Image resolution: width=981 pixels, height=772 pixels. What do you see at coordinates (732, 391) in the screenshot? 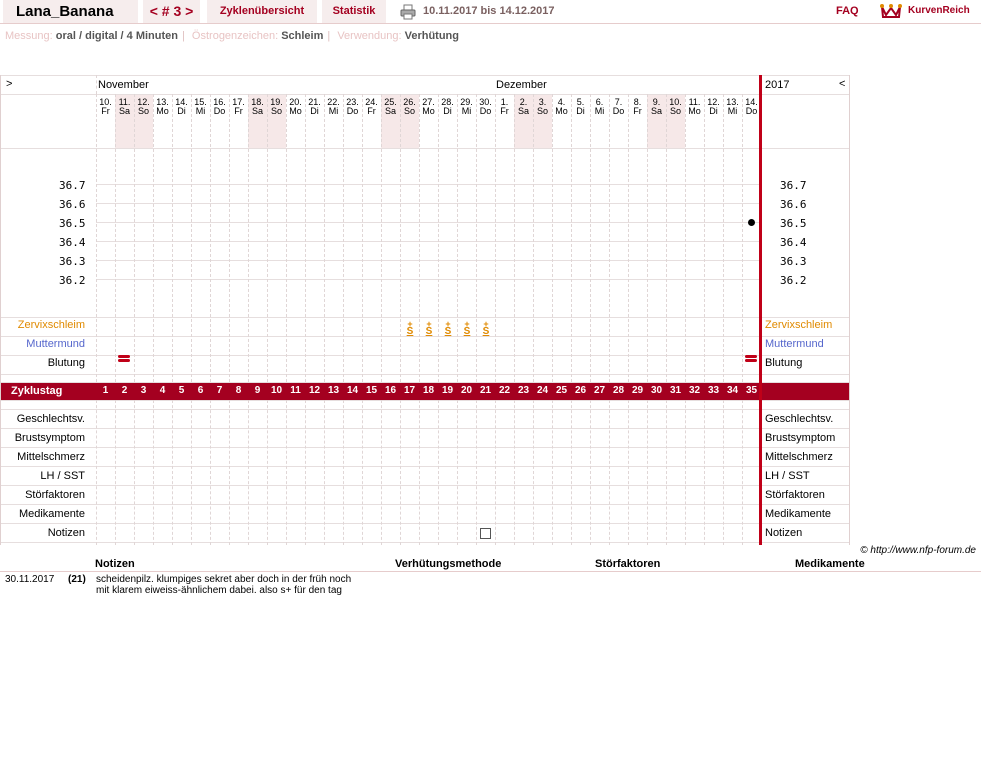
I see `cycleday-cell: 34` at bounding box center [732, 391].